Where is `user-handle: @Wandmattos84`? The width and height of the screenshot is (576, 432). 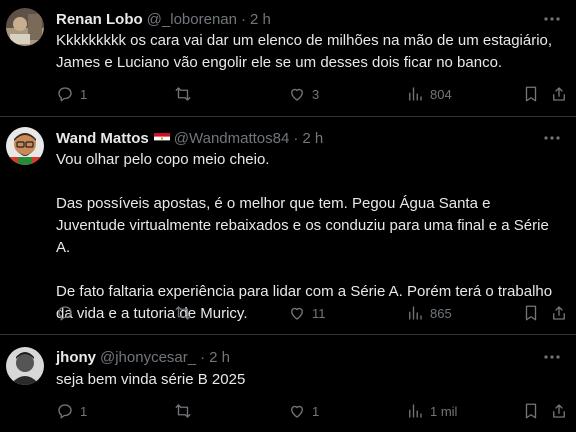
user-handle: @Wandmattos84 is located at coordinates (232, 138).